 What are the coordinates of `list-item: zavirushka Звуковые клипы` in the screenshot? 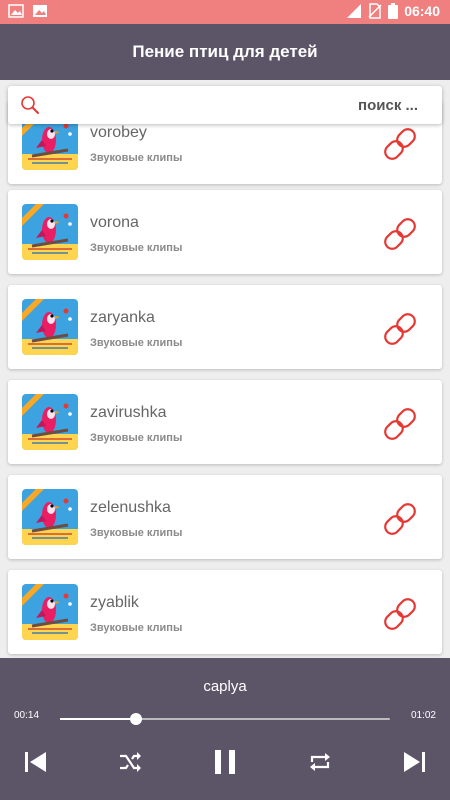 It's located at (225, 422).